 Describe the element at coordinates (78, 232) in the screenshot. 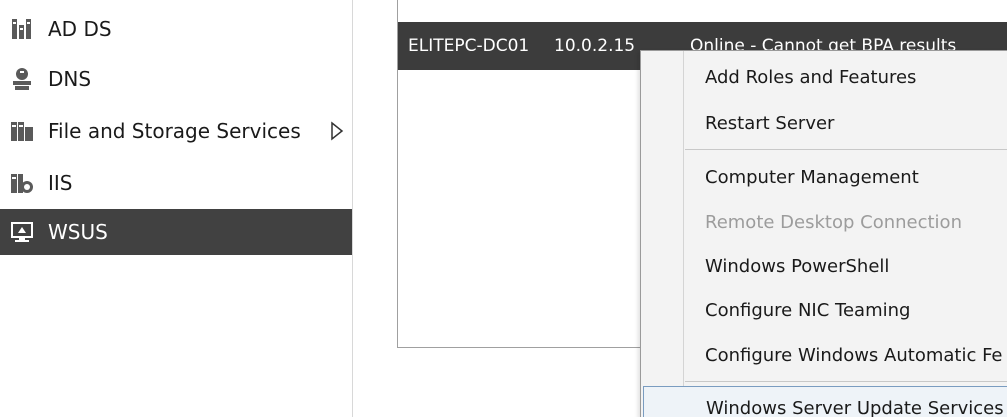

I see `nav-item-label: WSUS` at that location.